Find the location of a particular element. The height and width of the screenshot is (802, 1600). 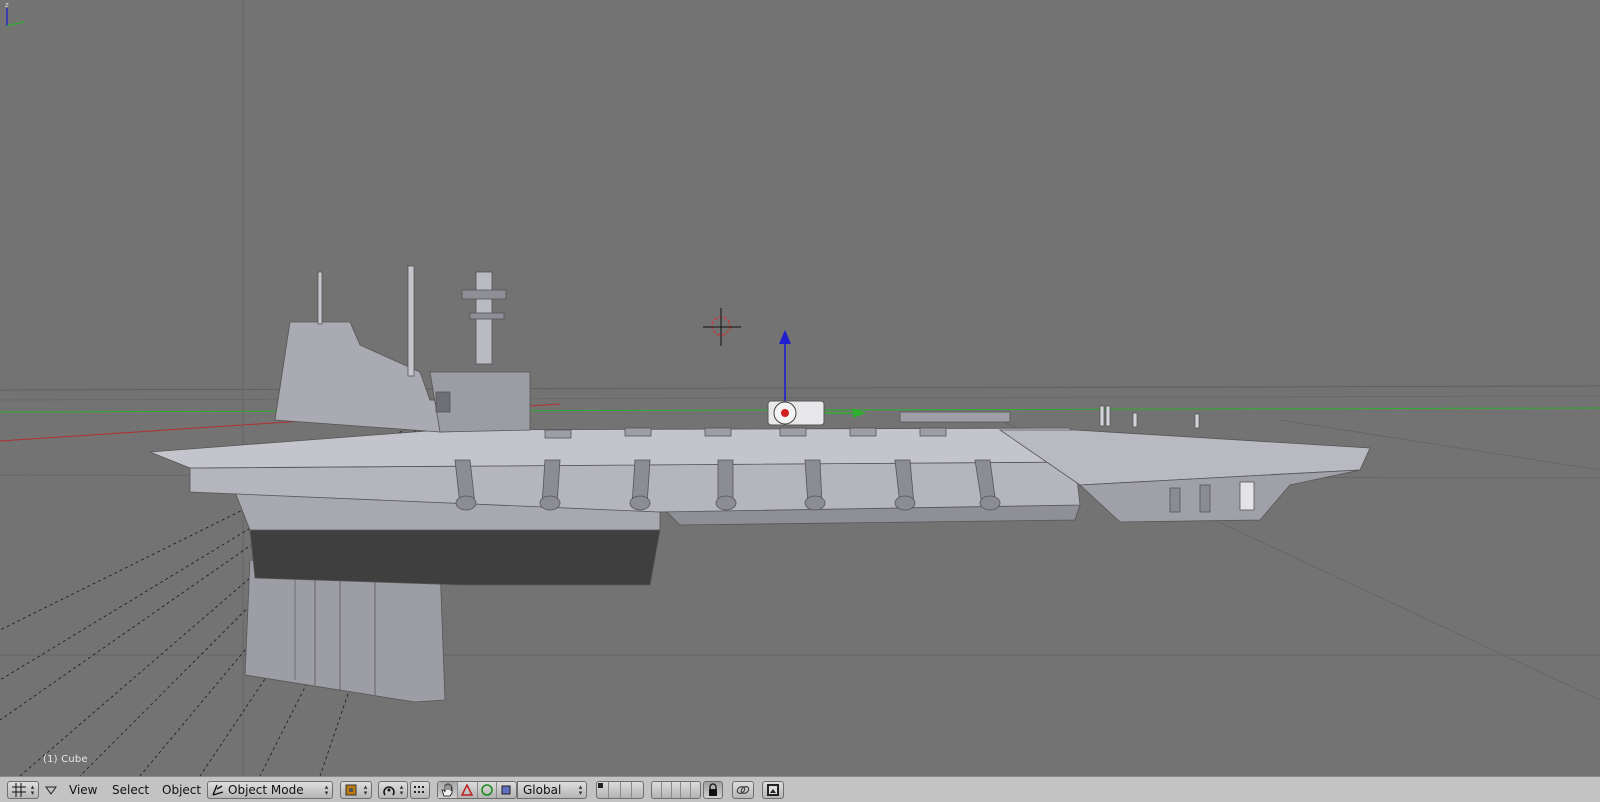

scale-manipulator is located at coordinates (506, 790).